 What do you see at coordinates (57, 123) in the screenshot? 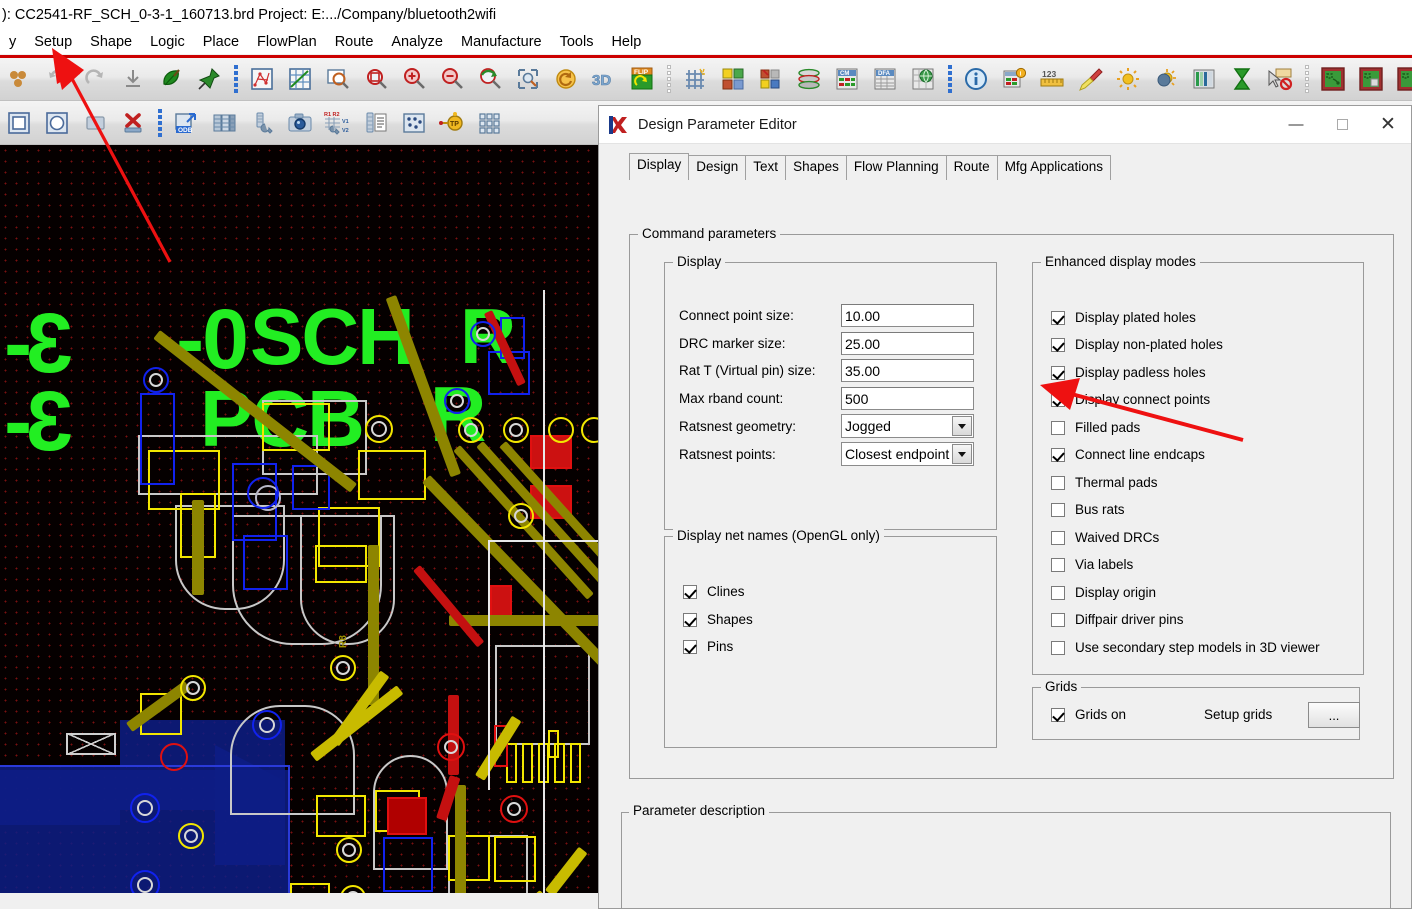
I see `circle-shape-icon` at bounding box center [57, 123].